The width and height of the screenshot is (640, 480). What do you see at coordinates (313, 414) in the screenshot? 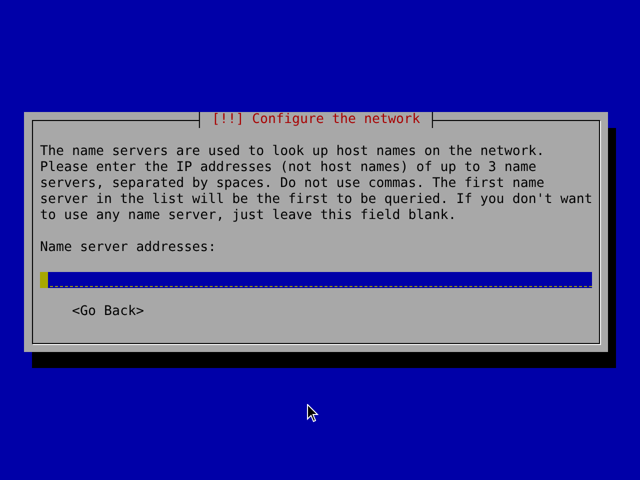
I see `mouse-pointer-icon` at bounding box center [313, 414].